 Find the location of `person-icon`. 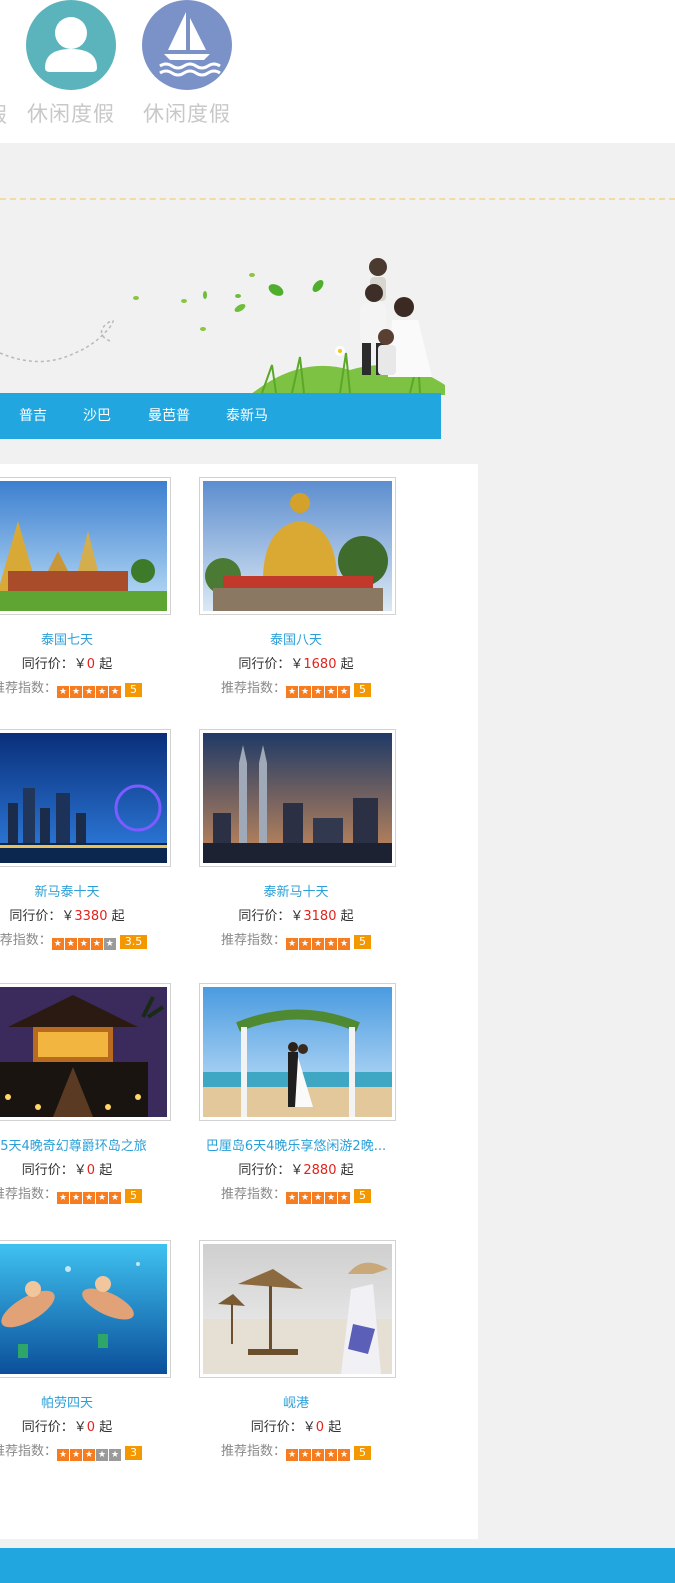

person-icon is located at coordinates (71, 45).